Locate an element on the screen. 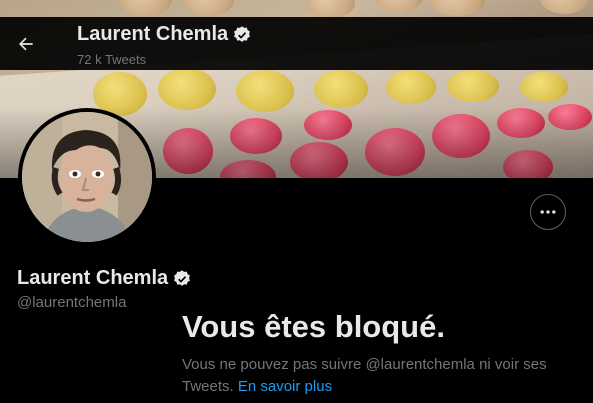 The width and height of the screenshot is (593, 403). profile-header-bar: Laurent Chemla 72 k Tweets is located at coordinates (296, 43).